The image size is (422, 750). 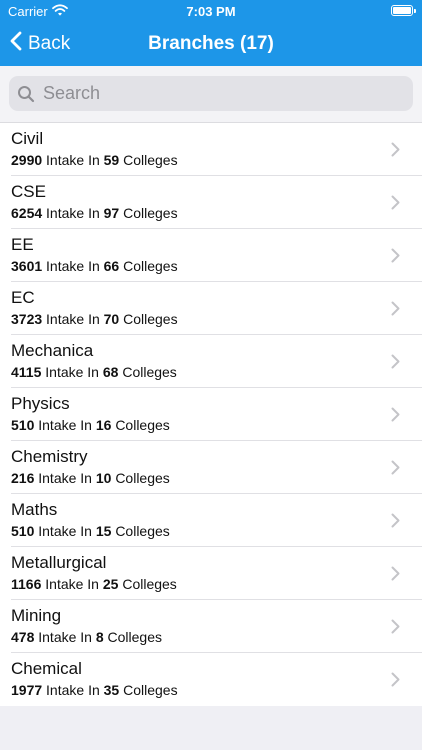 I want to click on search-field, so click(x=211, y=93).